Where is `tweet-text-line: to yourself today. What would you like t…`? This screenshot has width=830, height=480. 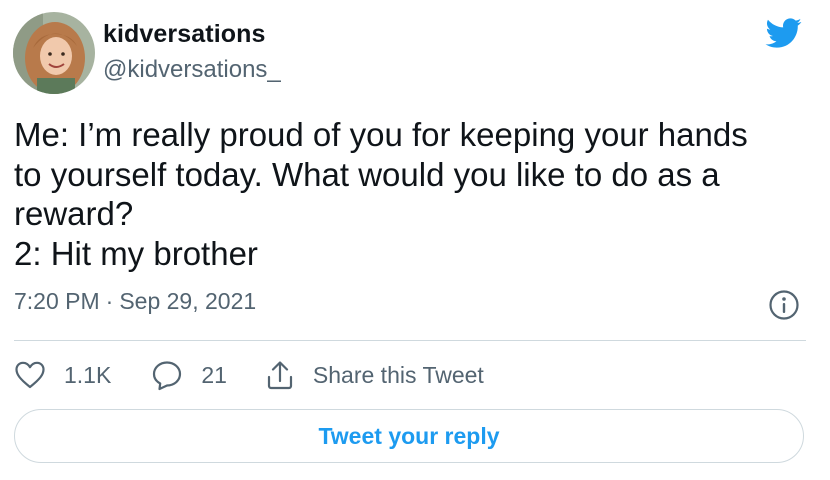
tweet-text-line: to yourself today. What would you like t… is located at coordinates (367, 174).